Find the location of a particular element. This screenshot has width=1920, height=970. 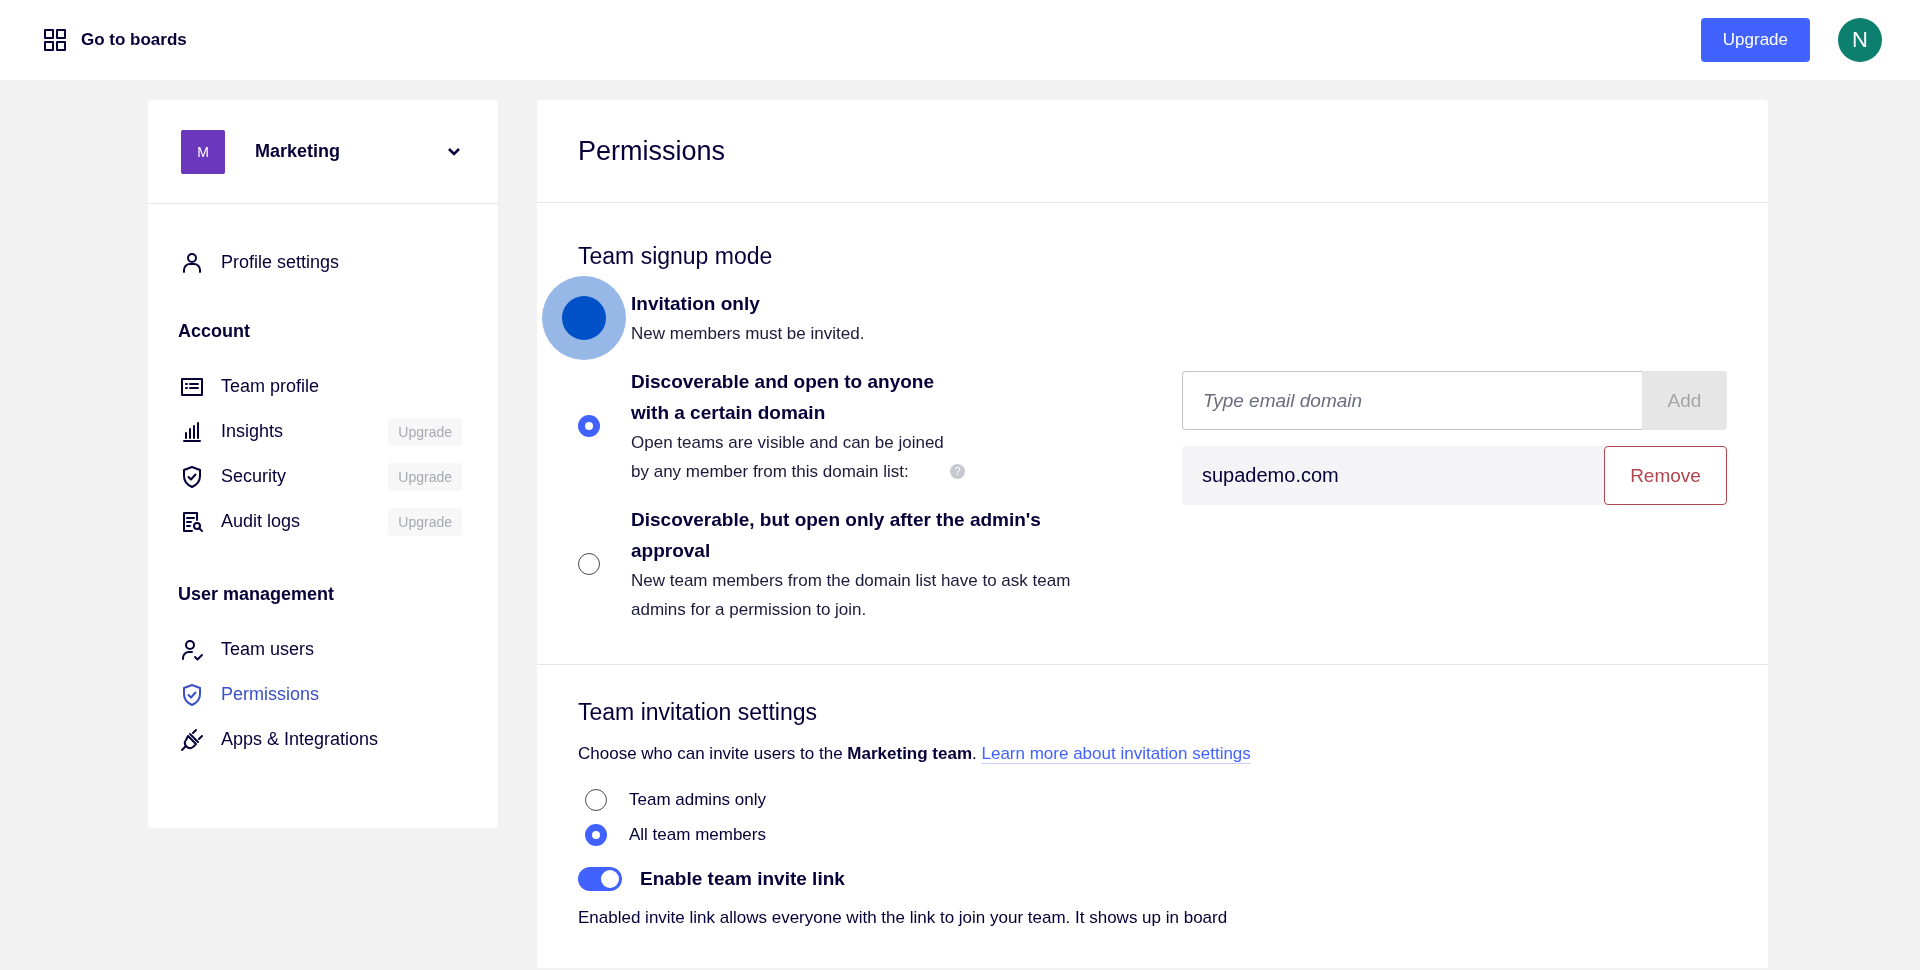

sidebar-link: Permissions is located at coordinates (344, 694).